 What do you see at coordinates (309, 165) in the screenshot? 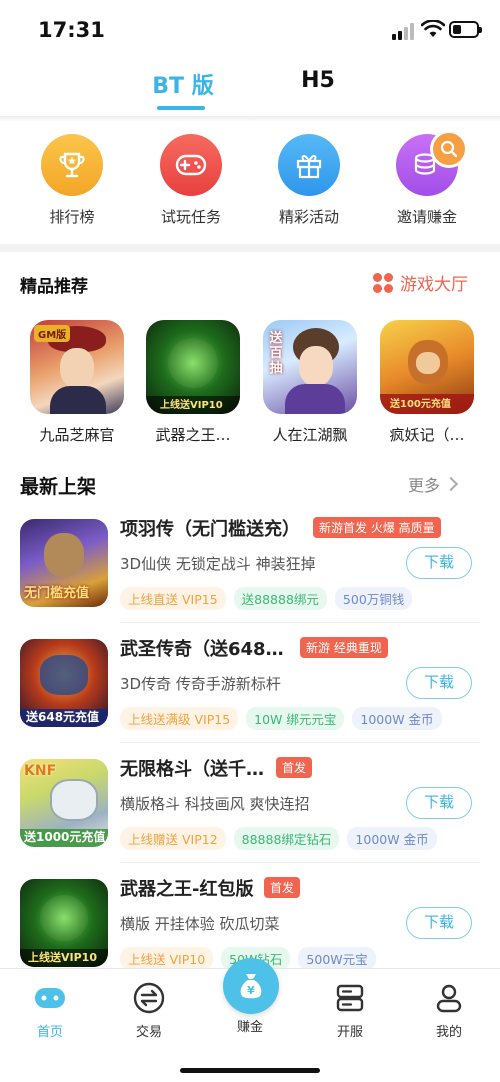
I see `gift-icon` at bounding box center [309, 165].